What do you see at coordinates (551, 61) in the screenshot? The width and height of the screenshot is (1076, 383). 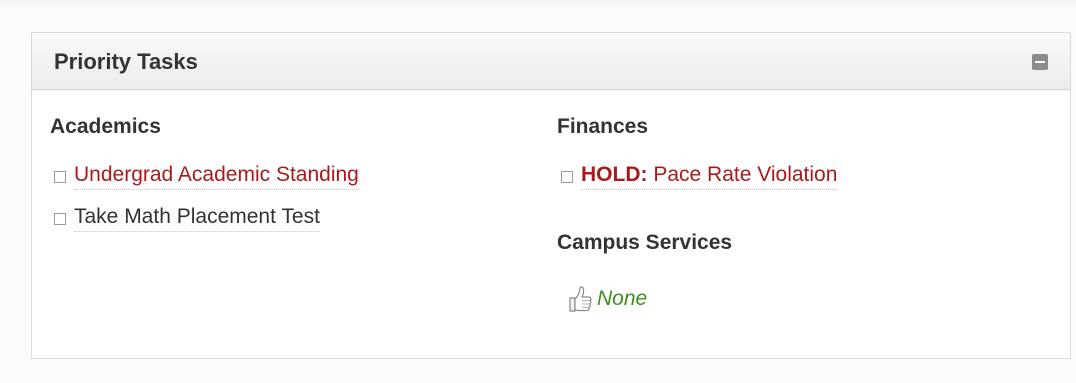 I see `panel-header: Priority Tasks` at bounding box center [551, 61].